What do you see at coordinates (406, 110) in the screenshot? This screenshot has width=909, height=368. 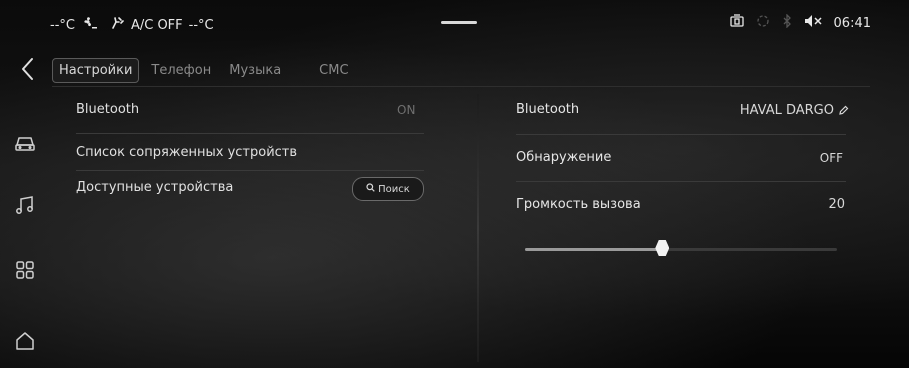 I see `bluetooth-toggle: ON` at bounding box center [406, 110].